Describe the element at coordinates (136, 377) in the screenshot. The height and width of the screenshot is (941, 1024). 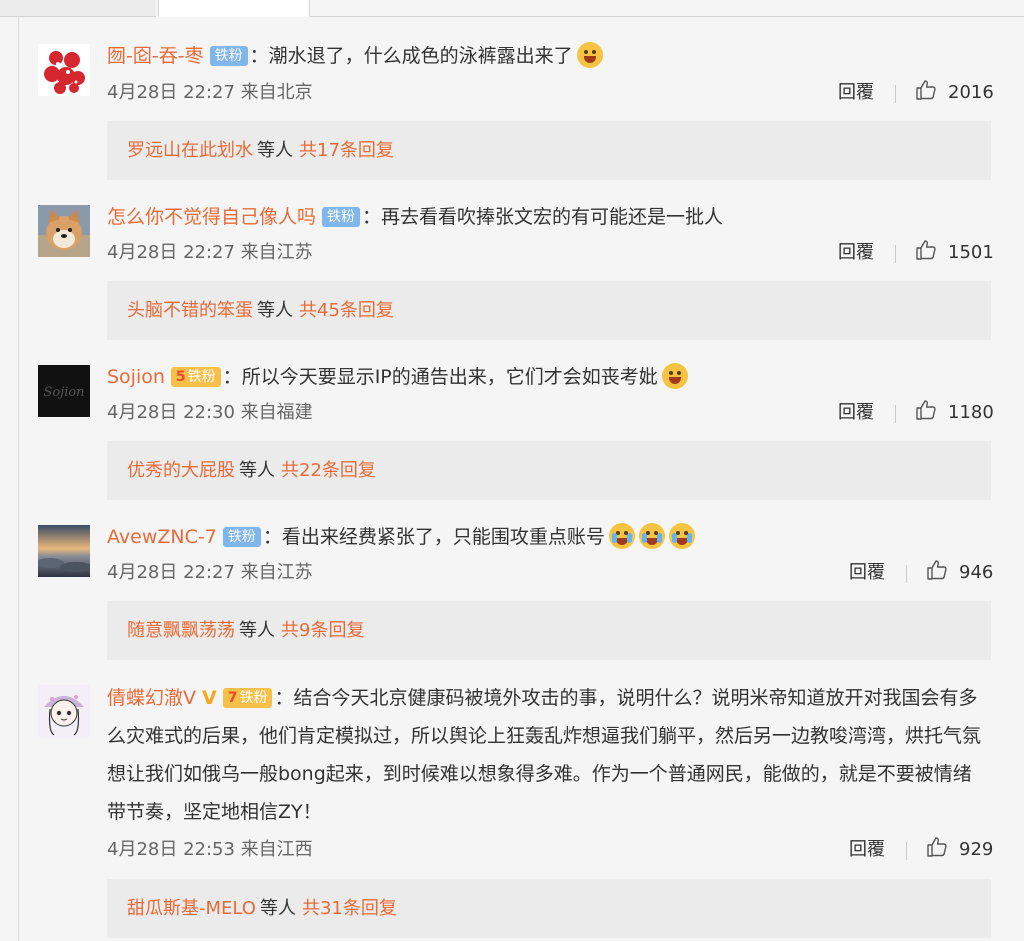
I see `username: Sojion` at that location.